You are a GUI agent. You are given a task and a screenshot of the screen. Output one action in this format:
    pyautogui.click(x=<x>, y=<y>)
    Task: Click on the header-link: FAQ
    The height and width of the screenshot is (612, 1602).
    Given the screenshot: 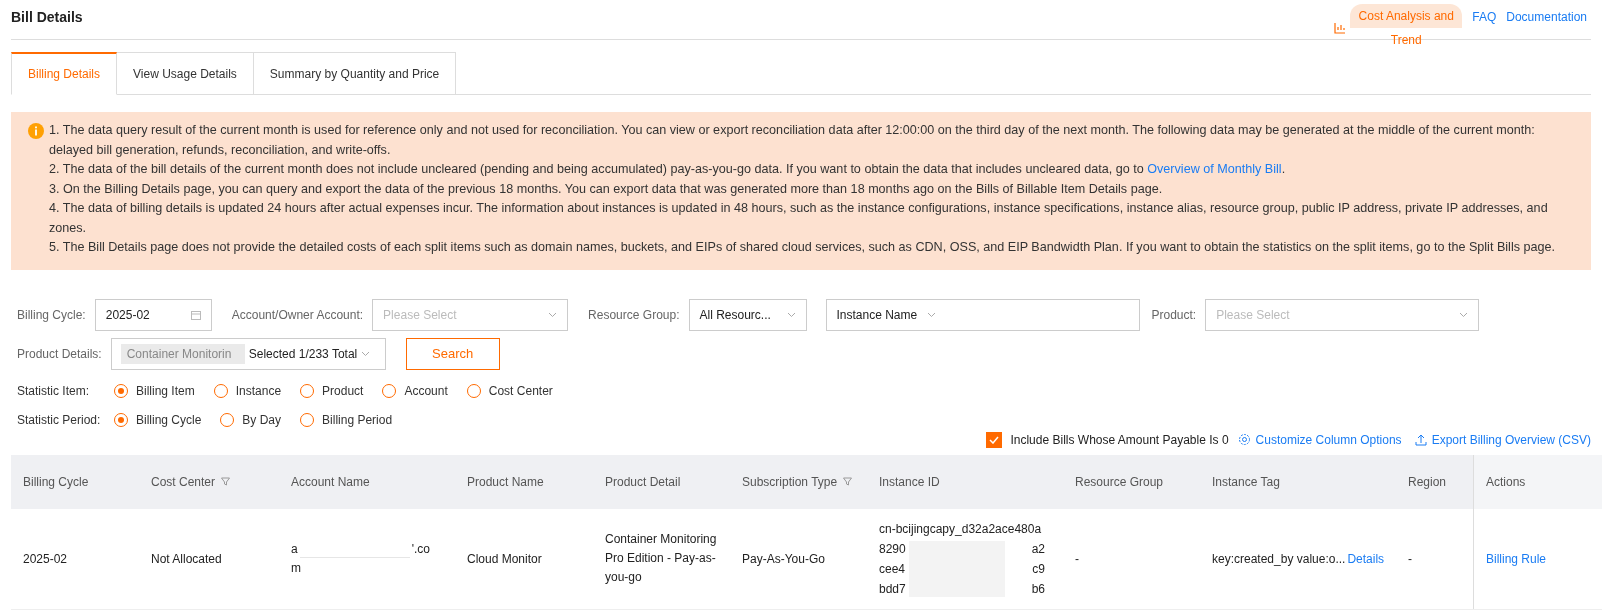 What is the action you would take?
    pyautogui.click(x=1484, y=17)
    